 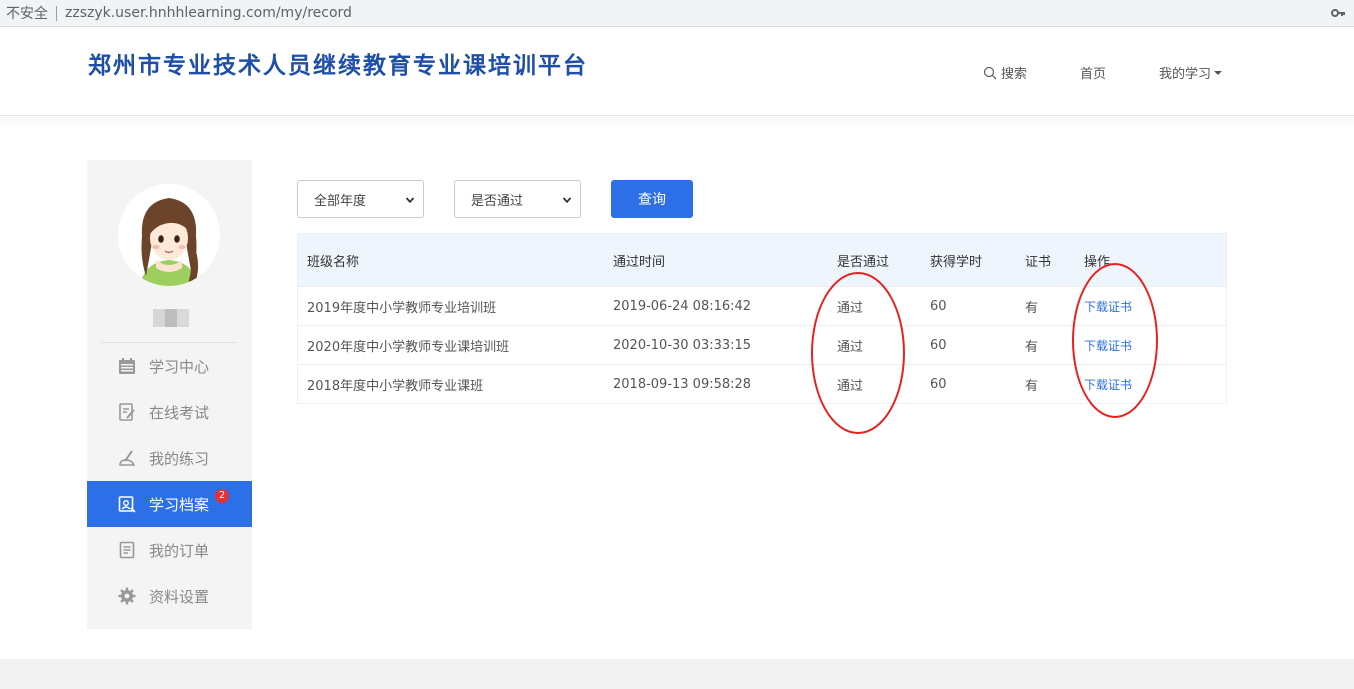 What do you see at coordinates (179, 366) in the screenshot?
I see `sidebar-item-label: 学习中心` at bounding box center [179, 366].